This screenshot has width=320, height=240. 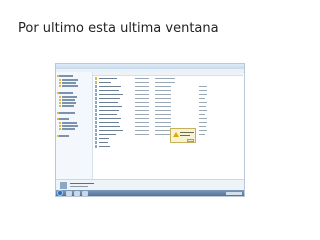 I want to click on ok-button, so click(x=190, y=140).